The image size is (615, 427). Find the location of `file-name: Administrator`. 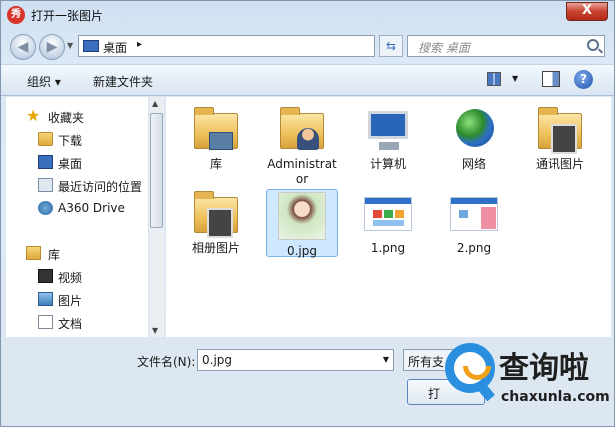

file-name: Administrator is located at coordinates (302, 171).